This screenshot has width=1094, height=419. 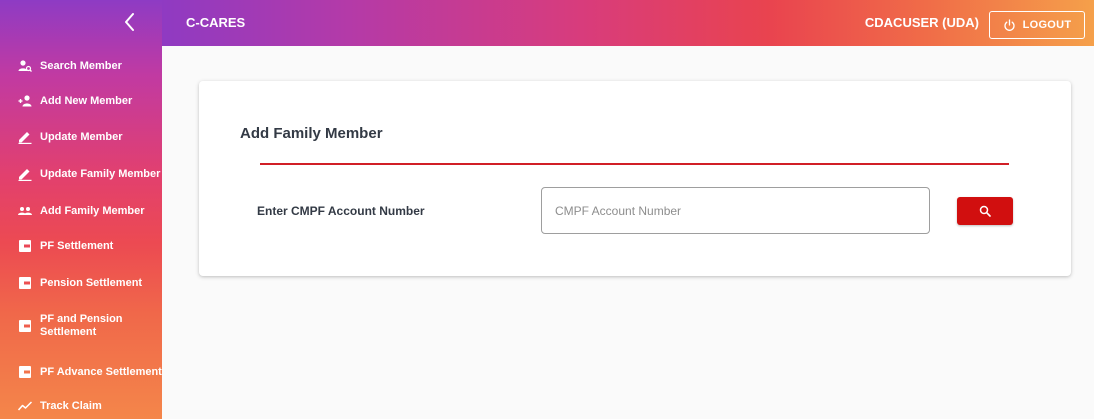 What do you see at coordinates (91, 282) in the screenshot?
I see `sidebar-item-label: Pension Settlement` at bounding box center [91, 282].